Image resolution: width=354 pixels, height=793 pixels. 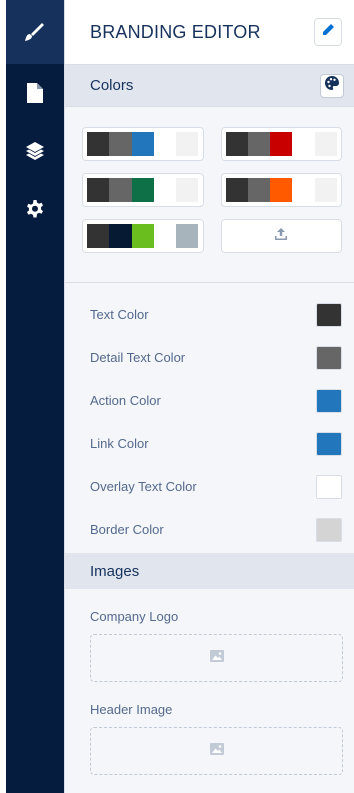 I want to click on brush-icon, so click(x=35, y=32).